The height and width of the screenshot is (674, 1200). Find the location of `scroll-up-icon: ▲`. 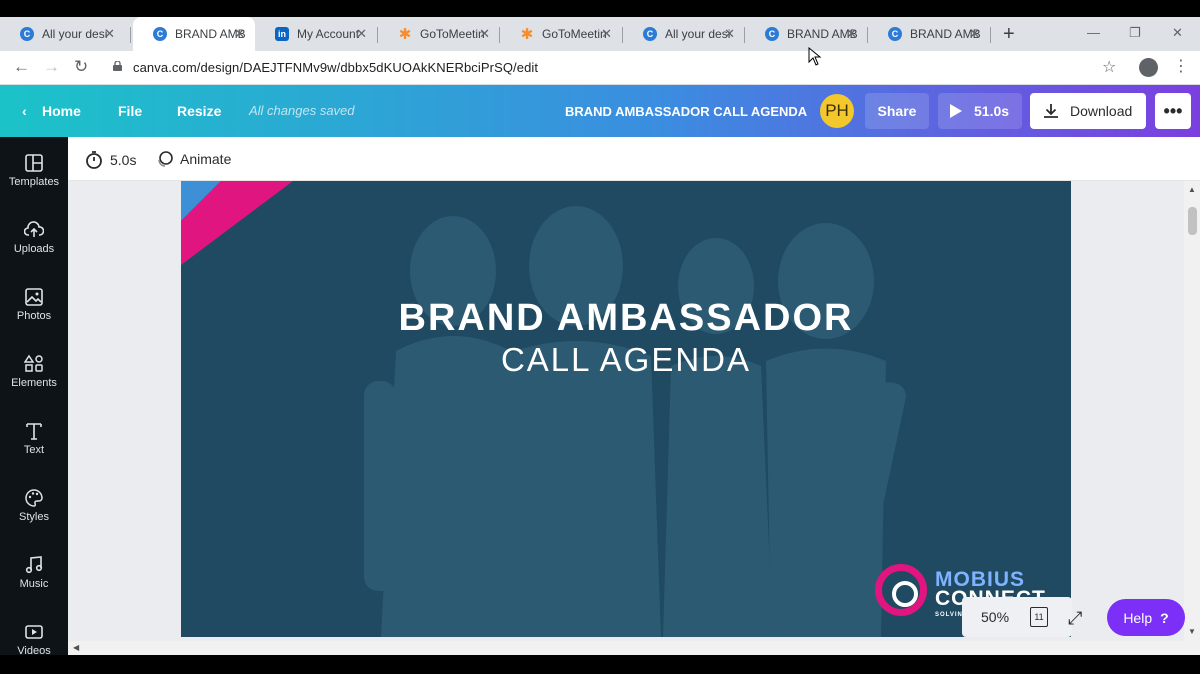

scroll-up-icon: ▲ is located at coordinates (1192, 189).